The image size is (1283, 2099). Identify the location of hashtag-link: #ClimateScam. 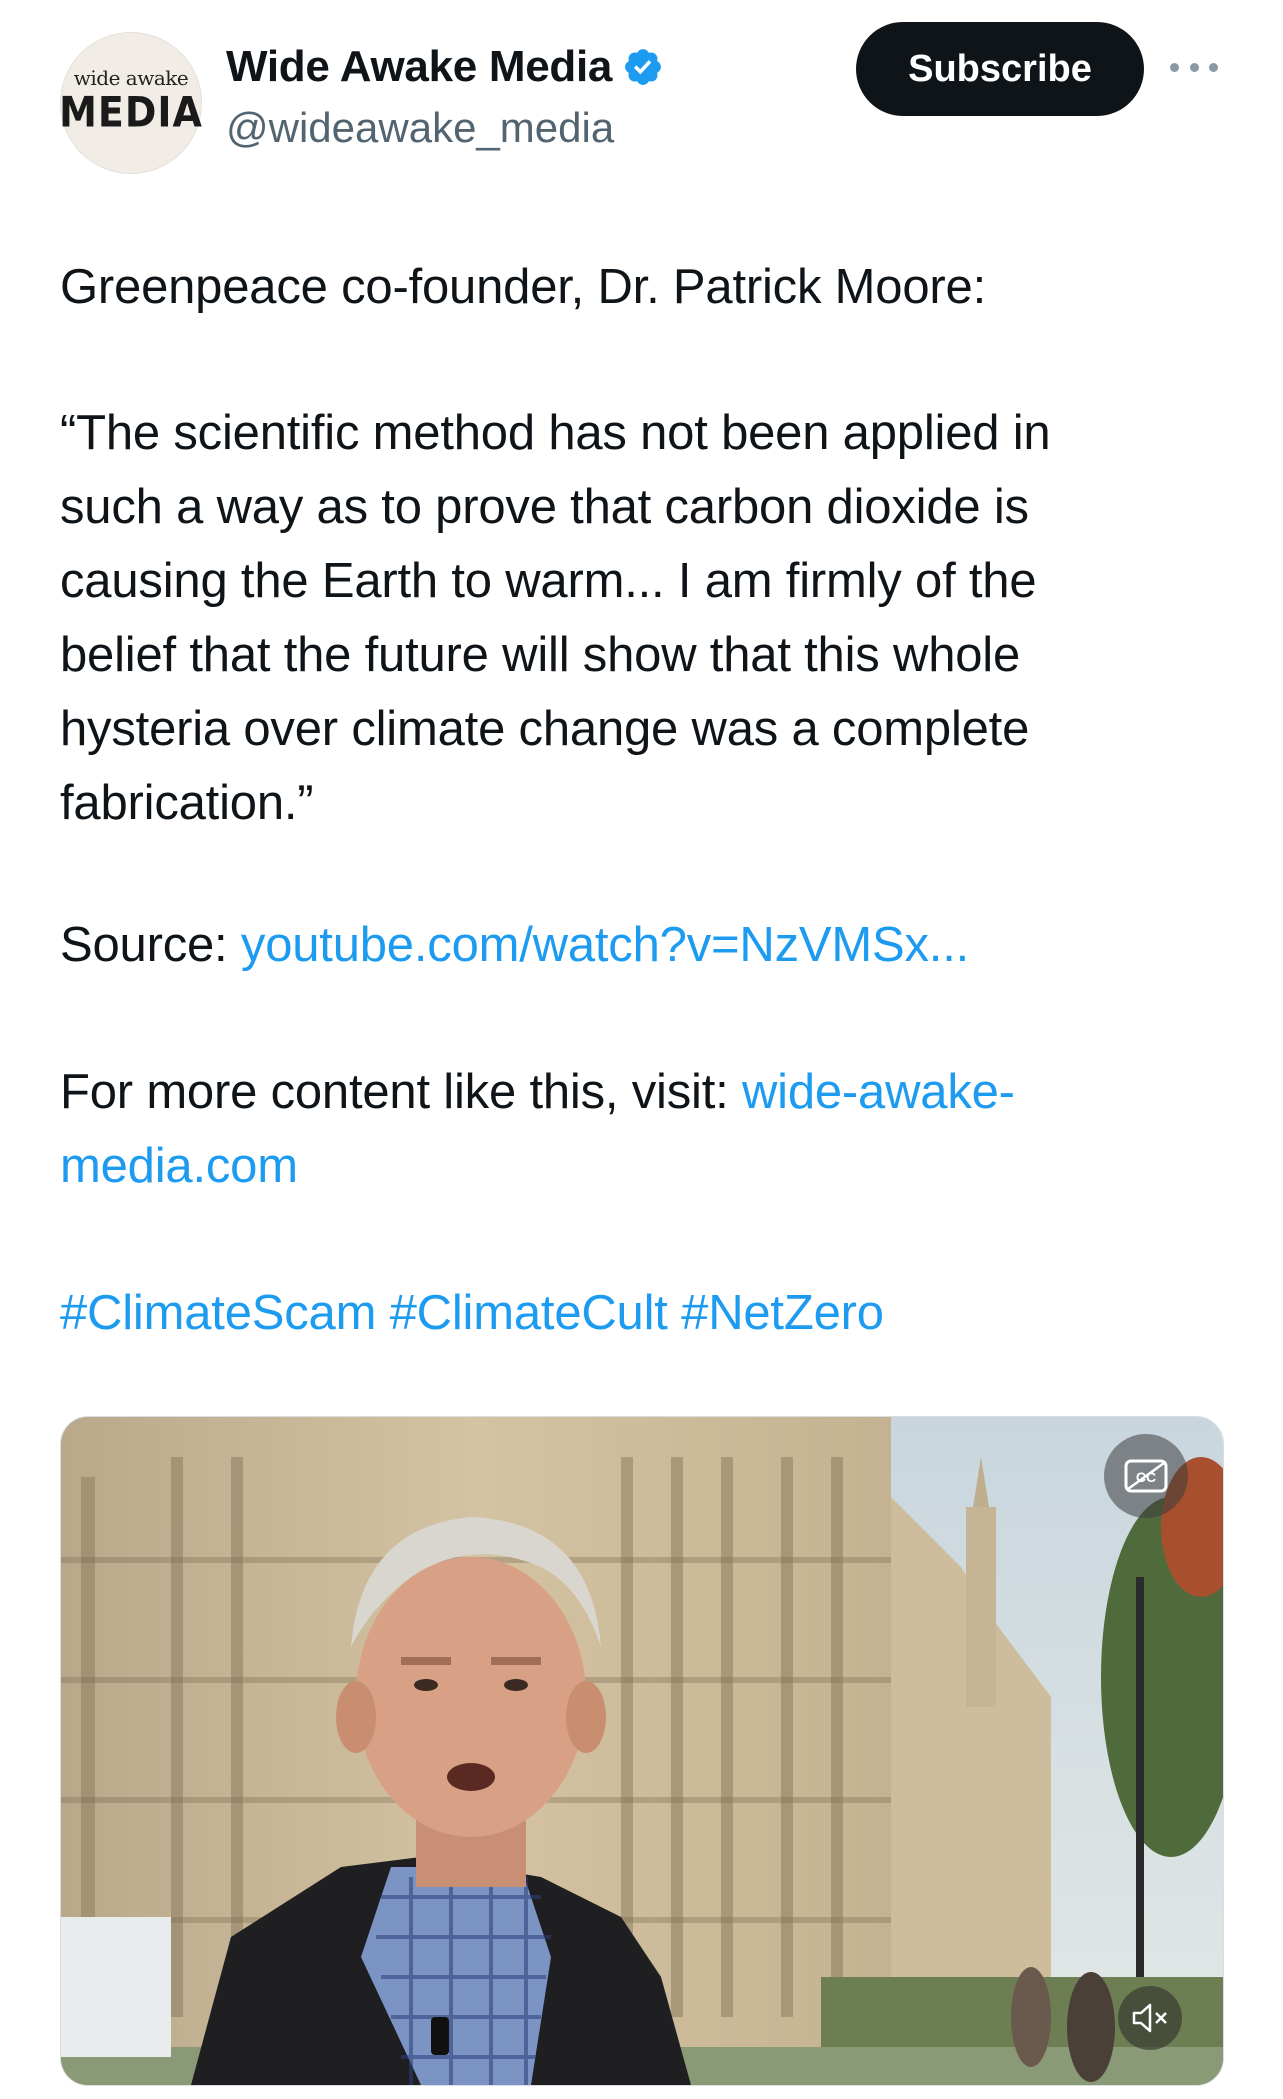
(218, 1313).